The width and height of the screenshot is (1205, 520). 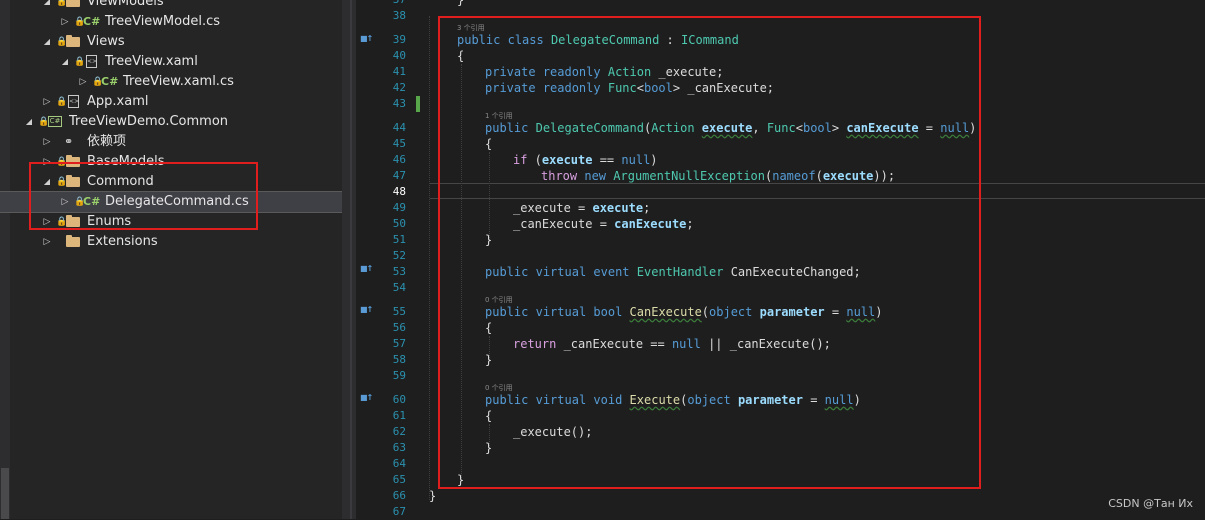 What do you see at coordinates (366, 39) in the screenshot?
I see `implements-interface-icon: ■↑` at bounding box center [366, 39].